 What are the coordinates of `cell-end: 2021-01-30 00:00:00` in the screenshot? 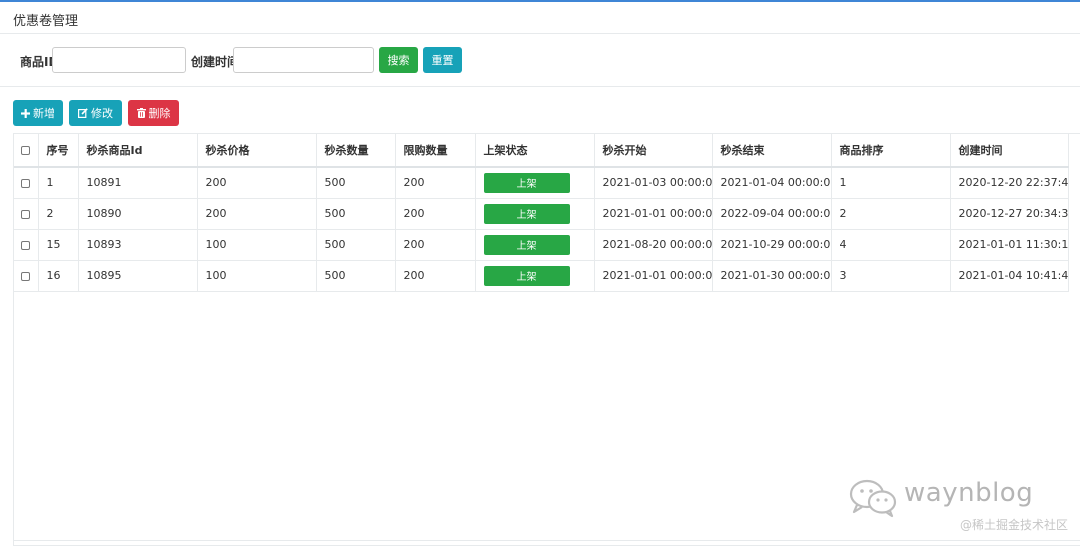 It's located at (772, 276).